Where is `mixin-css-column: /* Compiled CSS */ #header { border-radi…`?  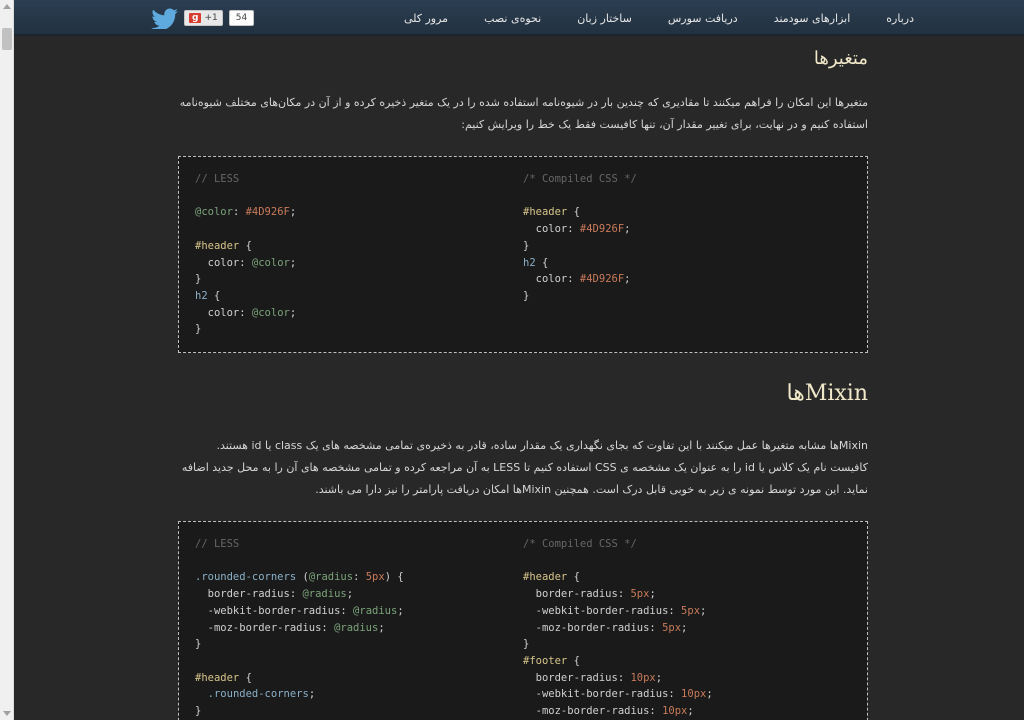
mixin-css-column: /* Compiled CSS */ #header { border-radi… is located at coordinates (687, 628).